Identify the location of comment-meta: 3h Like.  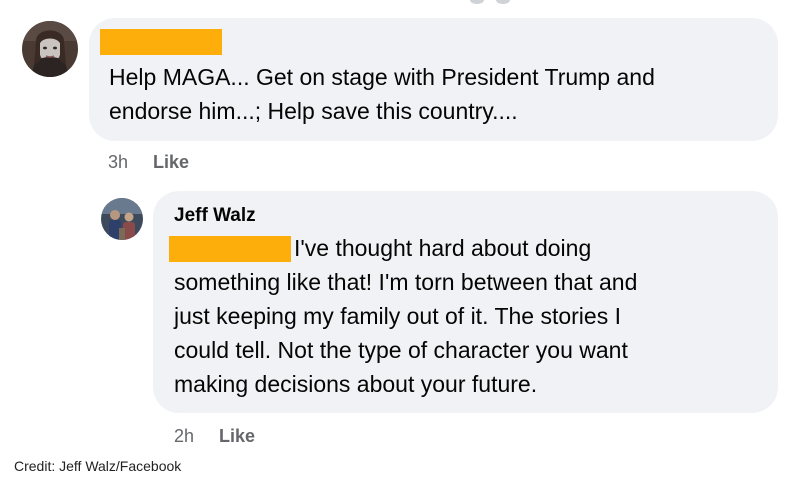
(148, 162).